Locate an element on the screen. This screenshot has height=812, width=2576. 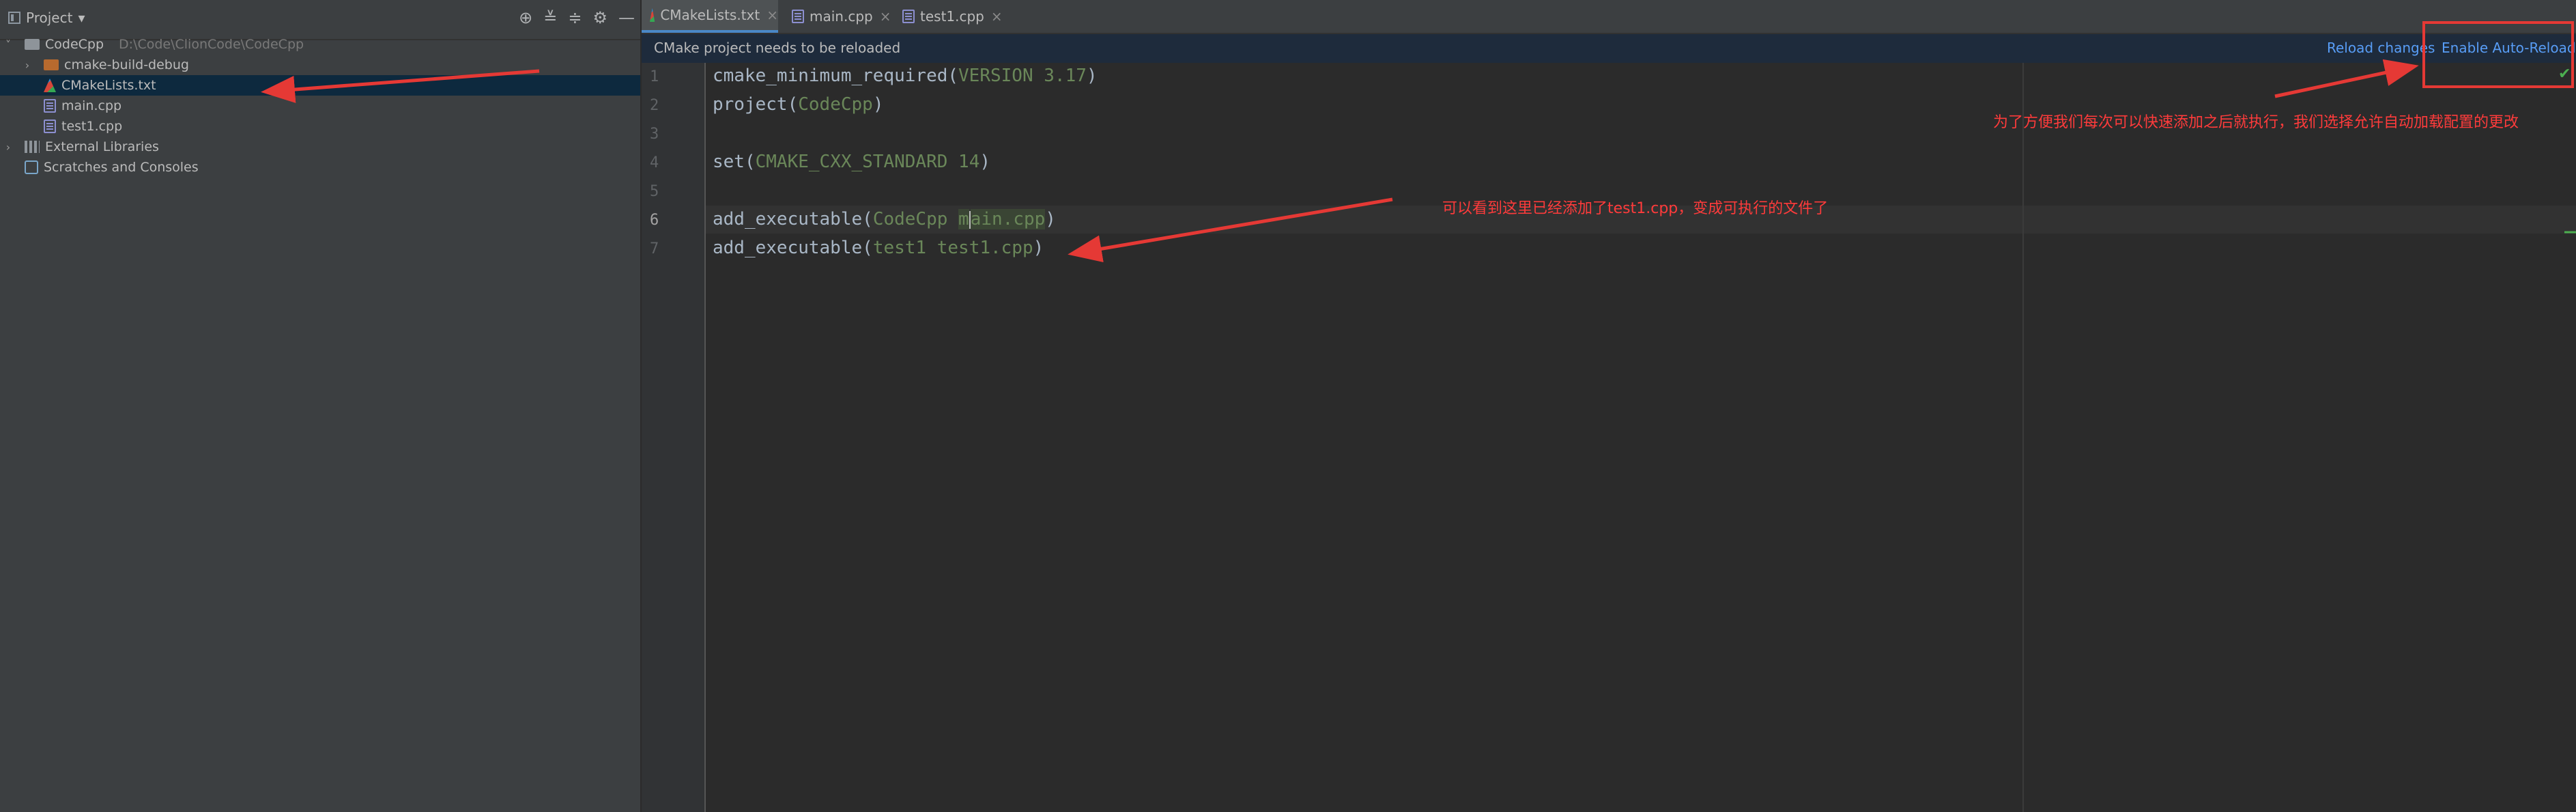
arrow-to-auto-reload is located at coordinates (2346, 78).